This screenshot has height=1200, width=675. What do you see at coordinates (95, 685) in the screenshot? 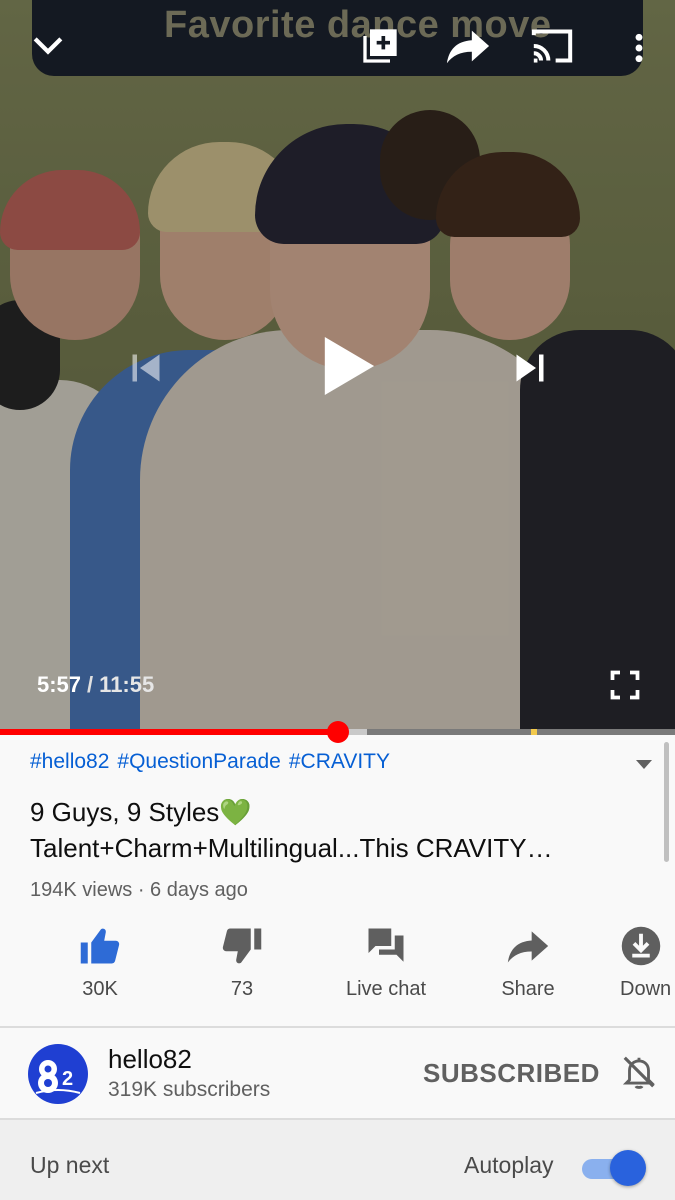
I see `time-display: 5:57/11:55` at bounding box center [95, 685].